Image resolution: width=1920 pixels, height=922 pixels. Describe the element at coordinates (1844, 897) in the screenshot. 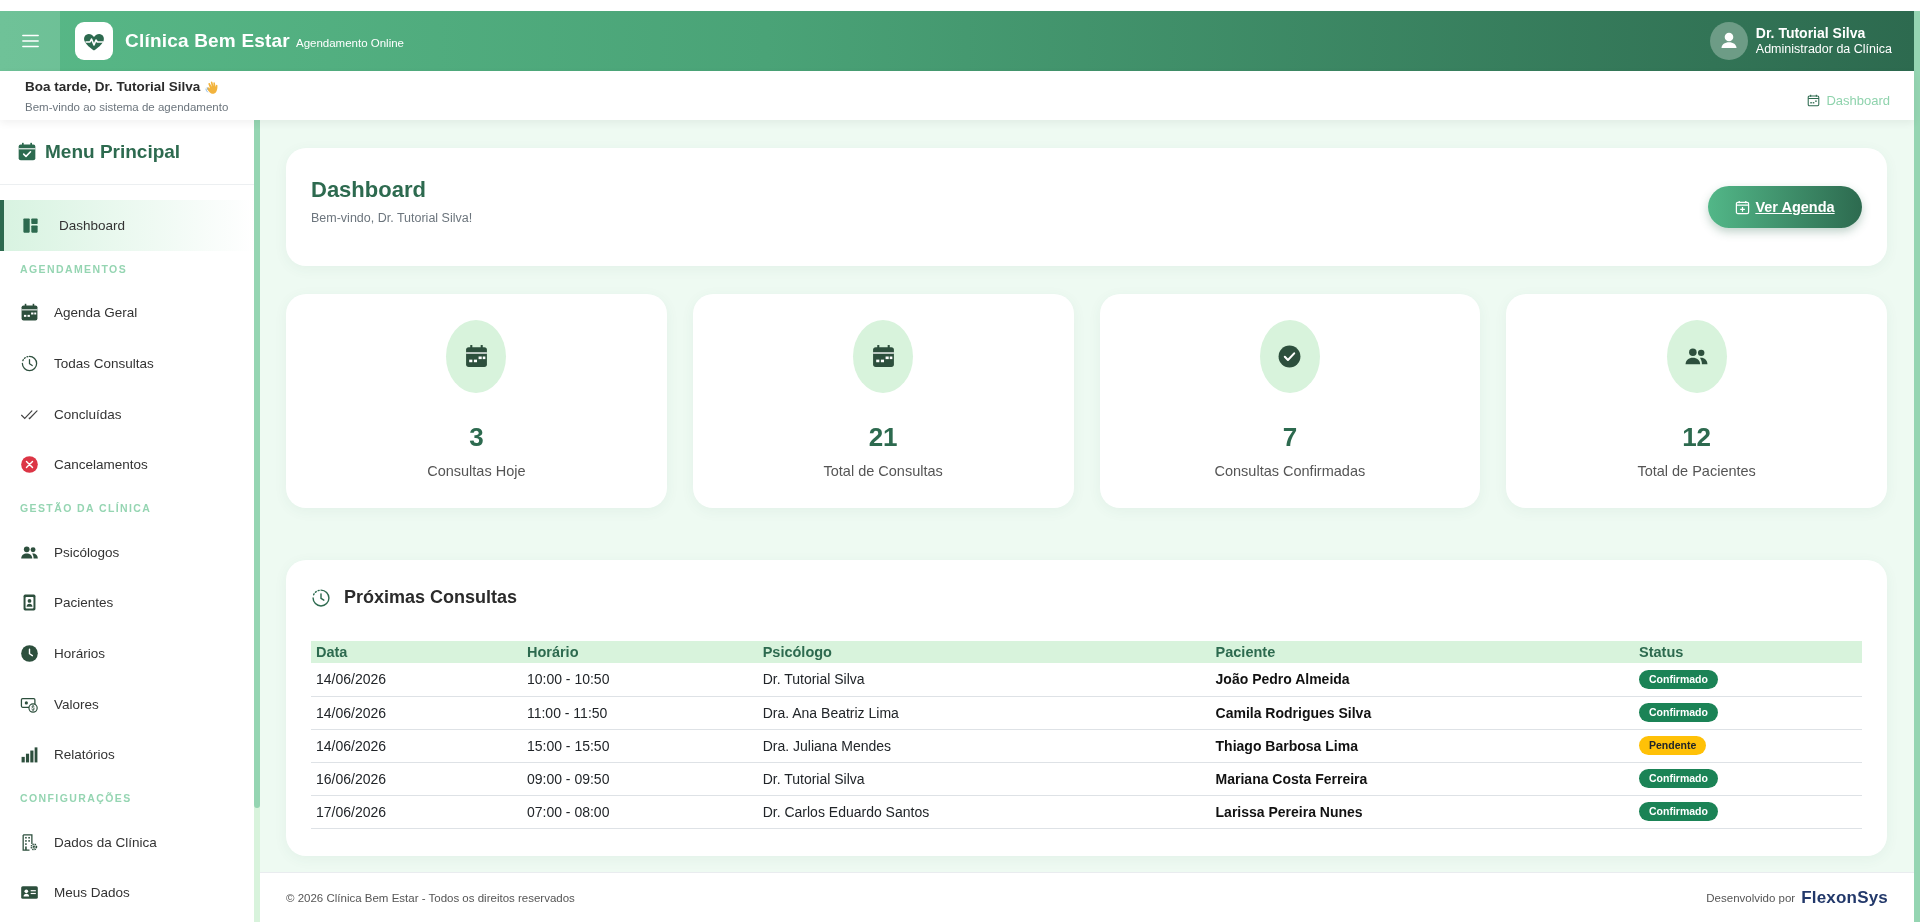

I see `developer-logo: FlexonSys` at that location.